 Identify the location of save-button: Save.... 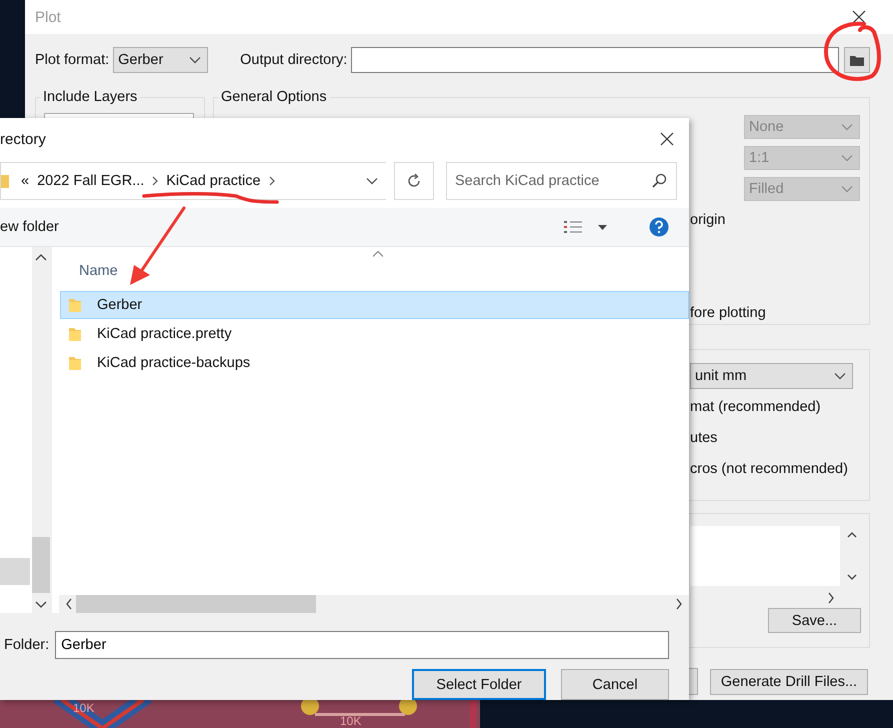
(814, 620).